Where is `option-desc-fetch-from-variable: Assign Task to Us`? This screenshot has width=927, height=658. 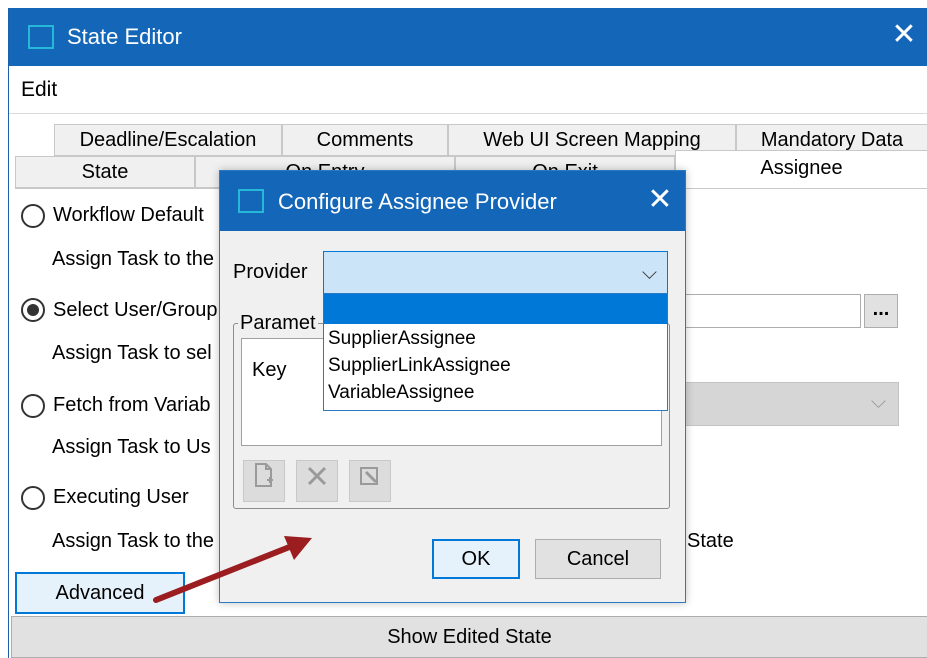
option-desc-fetch-from-variable: Assign Task to Us is located at coordinates (131, 447).